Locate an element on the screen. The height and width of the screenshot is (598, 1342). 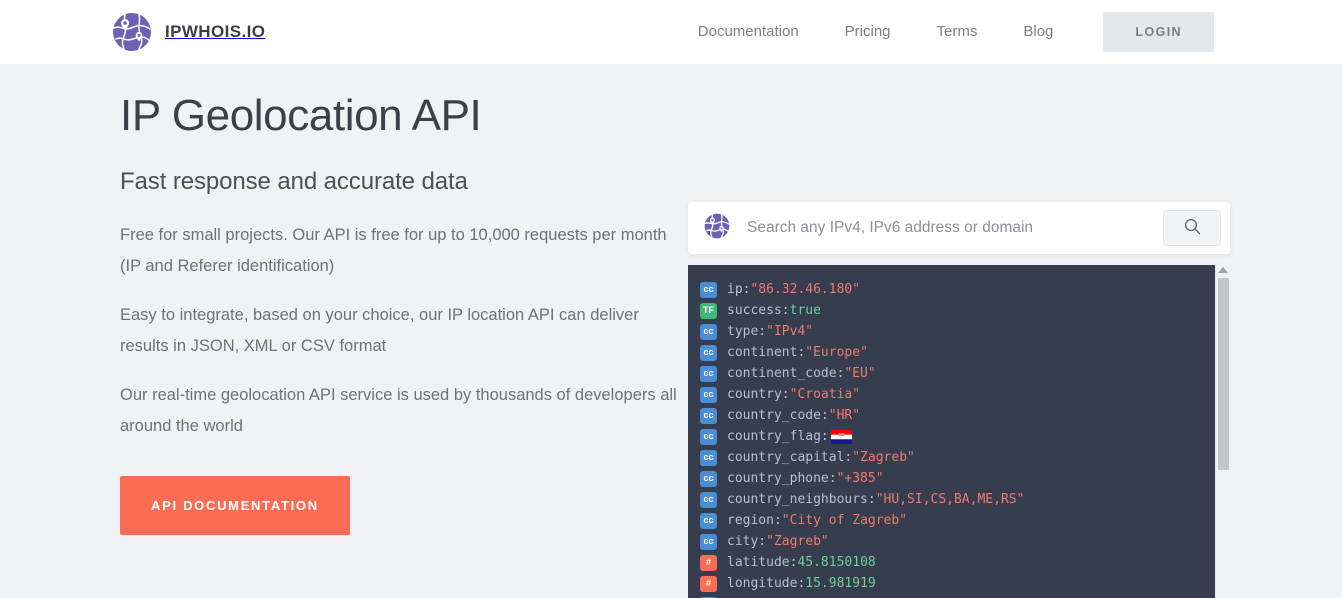
json-line: cc country: "Croatia" is located at coordinates (957, 394).